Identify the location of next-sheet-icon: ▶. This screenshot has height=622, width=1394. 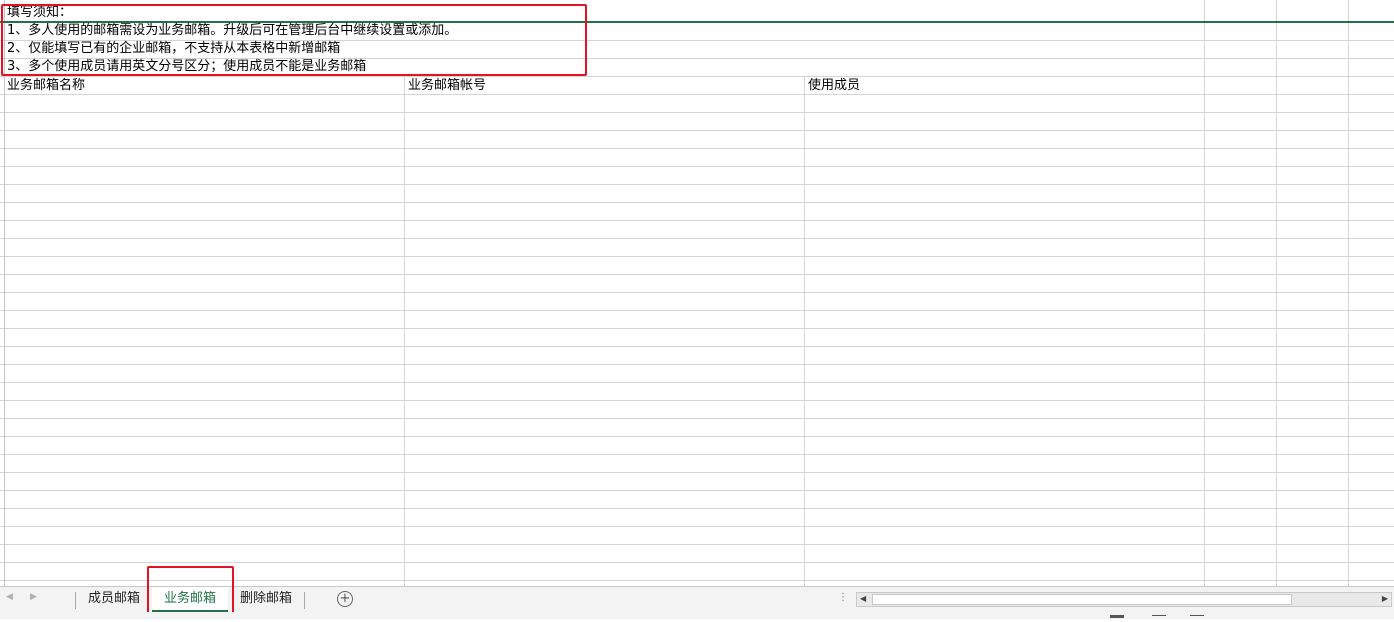
(33, 597).